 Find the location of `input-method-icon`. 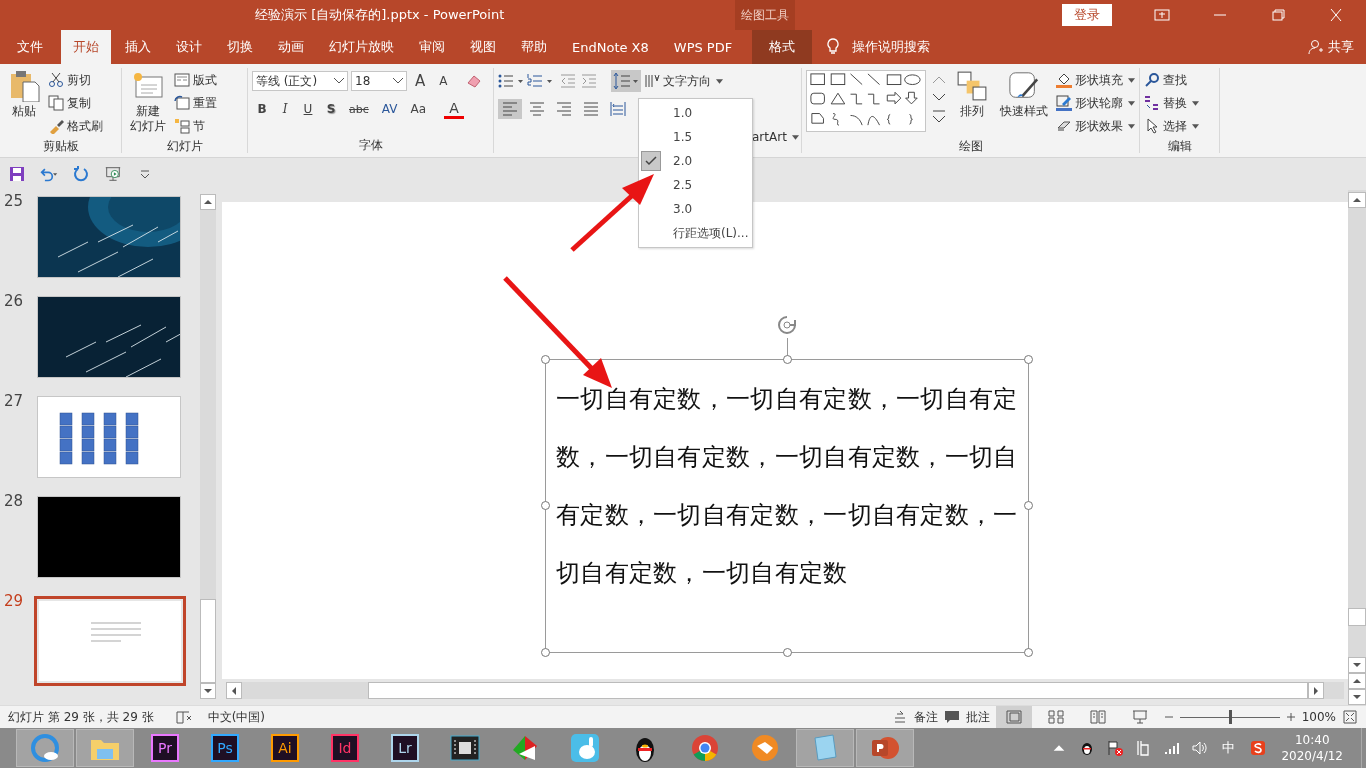

input-method-icon is located at coordinates (1258, 748).